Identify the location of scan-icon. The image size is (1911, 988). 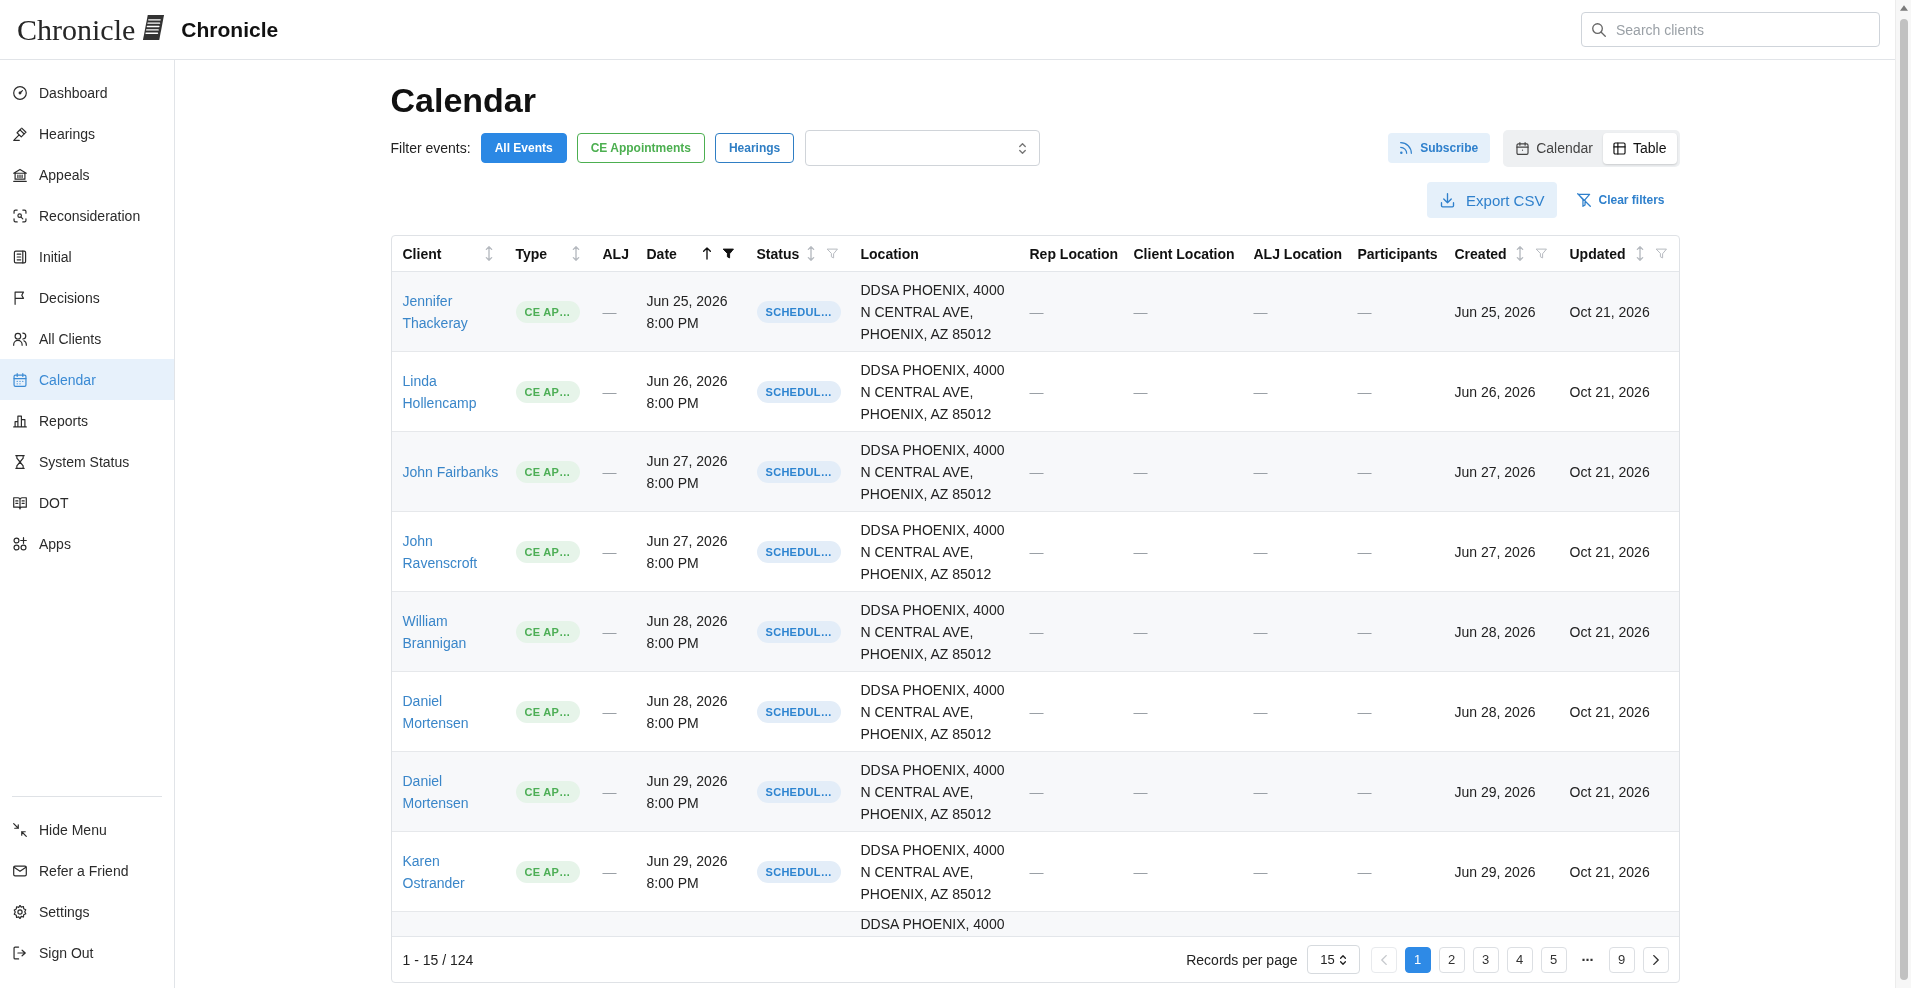
(20, 215).